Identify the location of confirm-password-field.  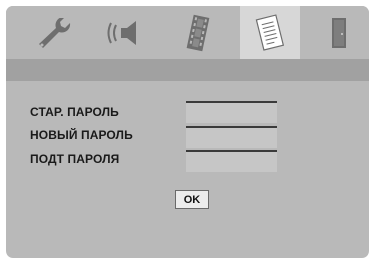
(231, 161).